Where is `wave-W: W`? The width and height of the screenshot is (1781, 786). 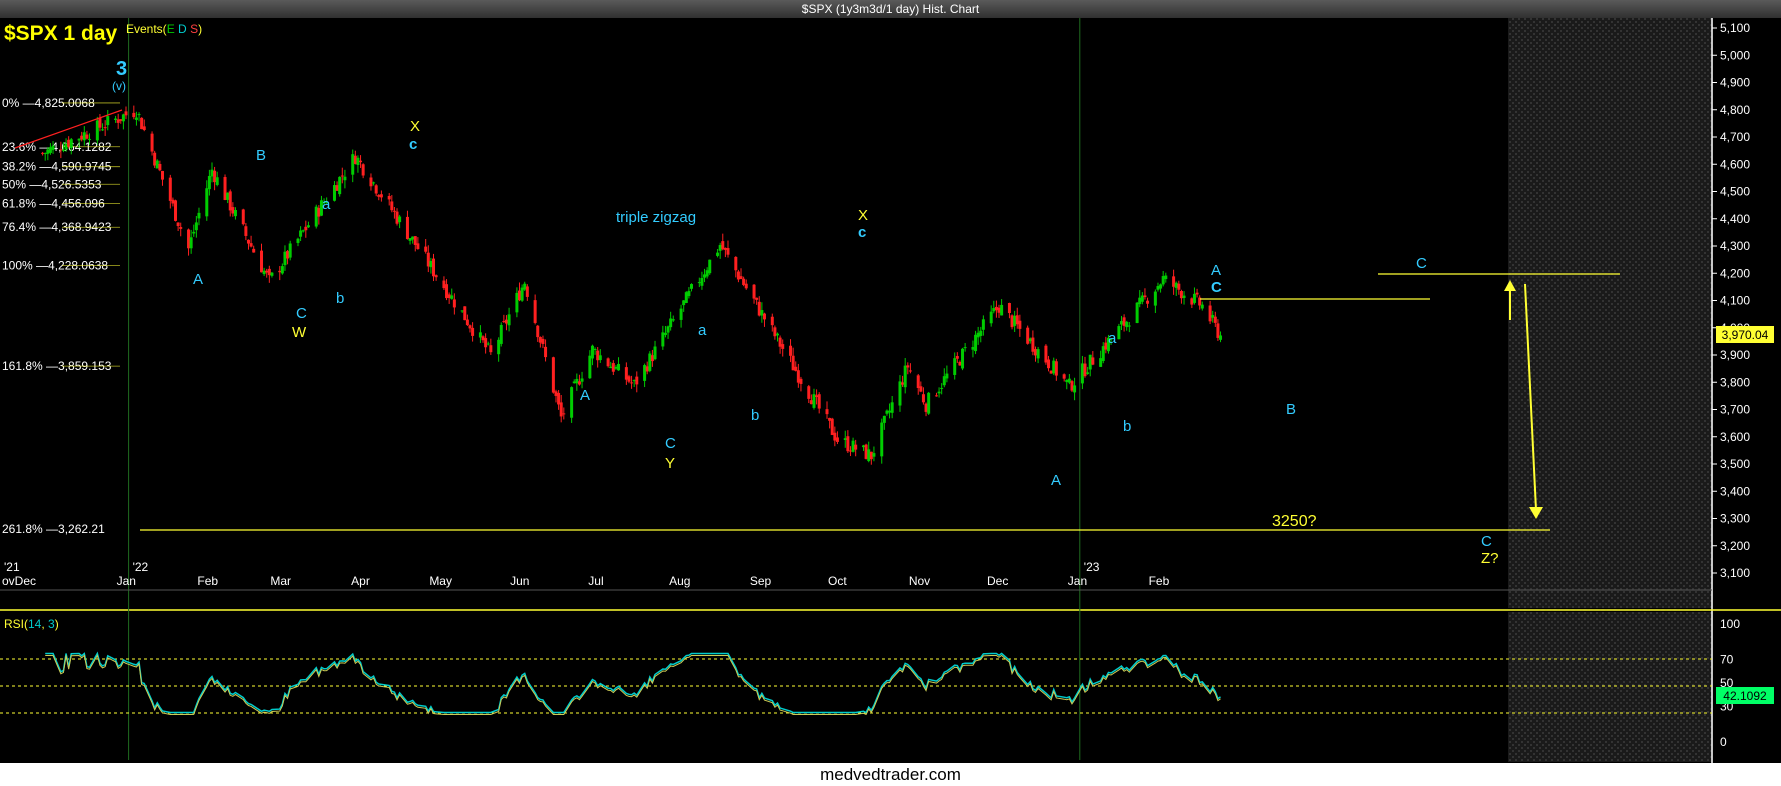 wave-W: W is located at coordinates (299, 332).